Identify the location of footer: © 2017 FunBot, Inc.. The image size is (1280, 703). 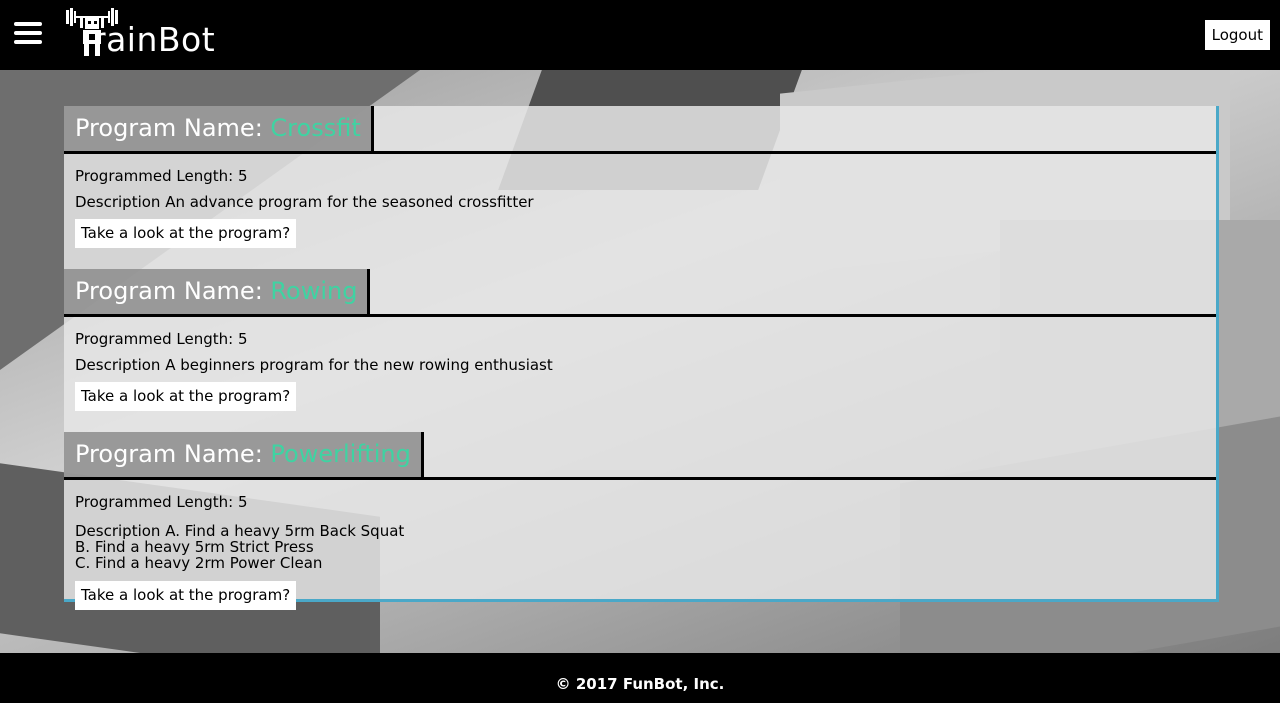
(640, 678).